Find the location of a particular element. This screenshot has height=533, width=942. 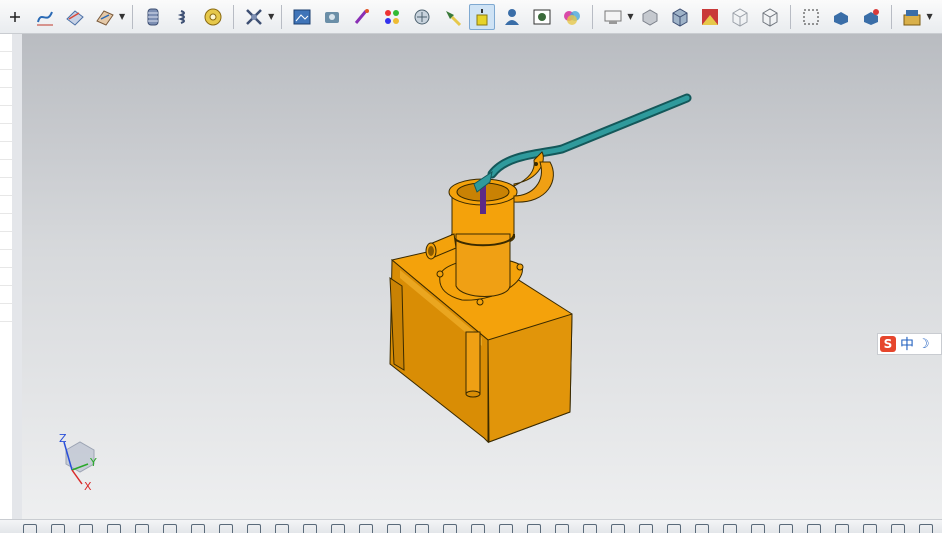

sheet-icon is located at coordinates (105, 17).